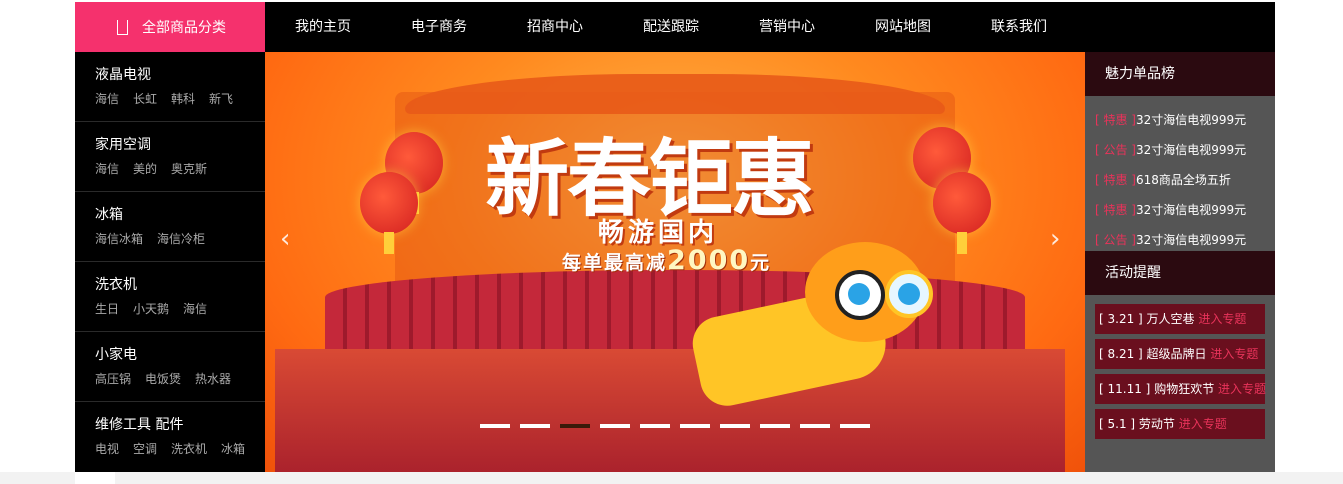 The width and height of the screenshot is (1343, 484). Describe the element at coordinates (180, 209) in the screenshot. I see `category-title: 冰箱` at that location.